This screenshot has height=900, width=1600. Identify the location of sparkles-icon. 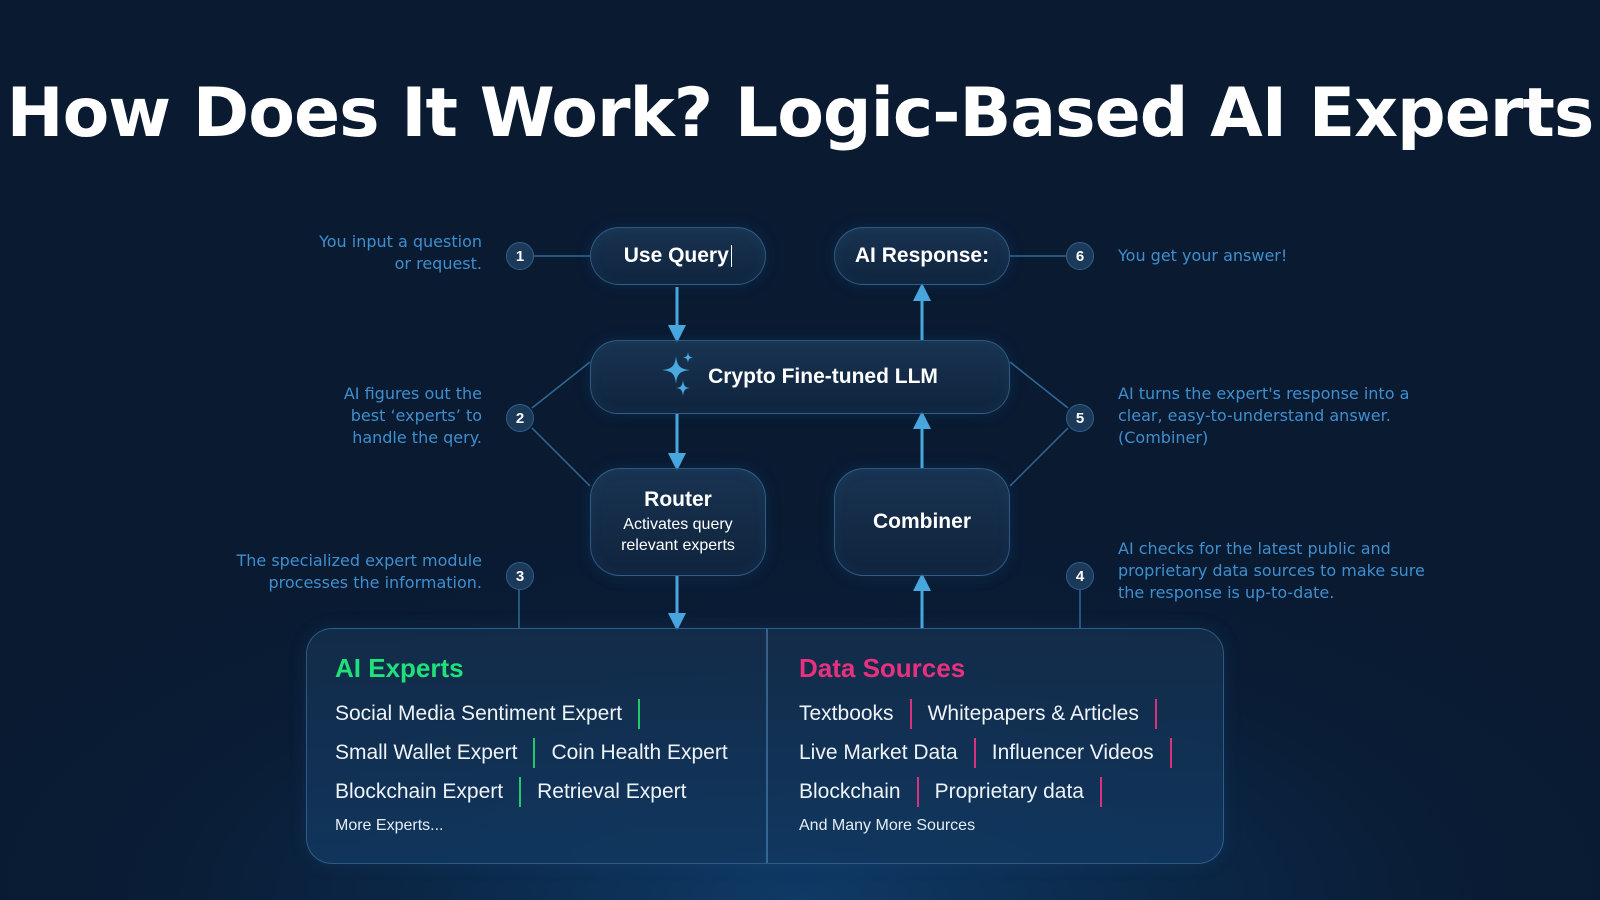
(678, 374).